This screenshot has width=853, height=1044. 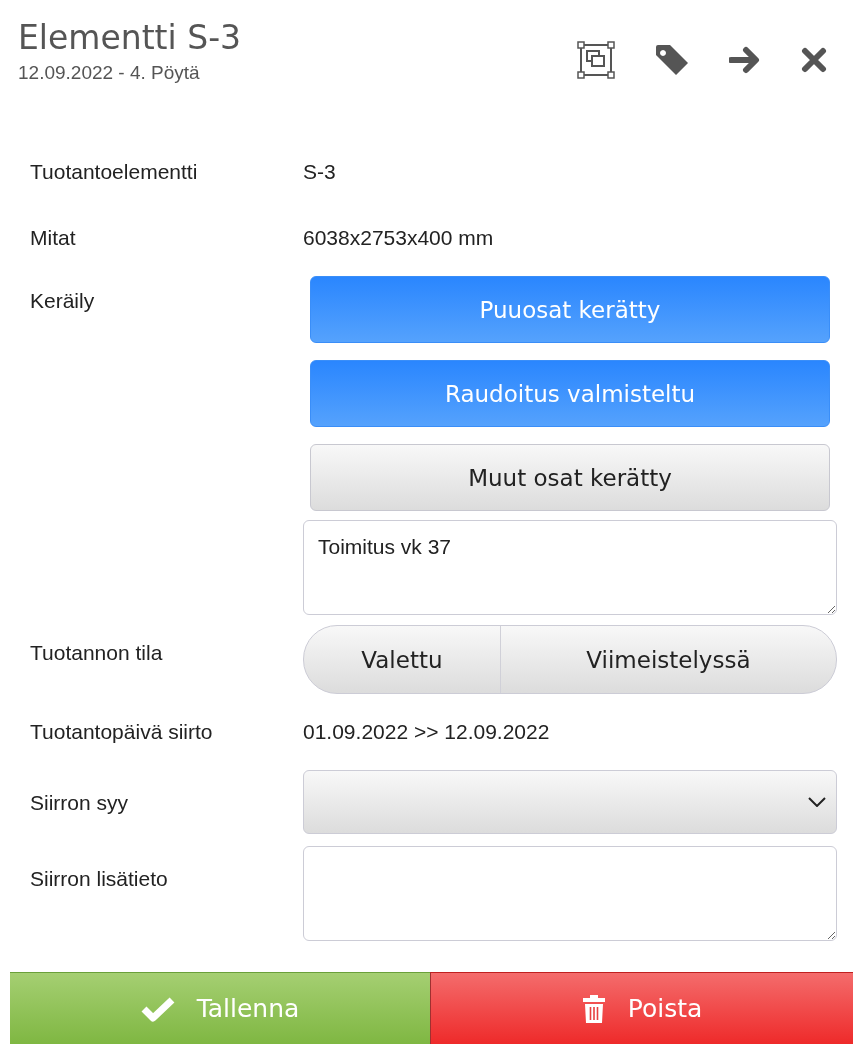 I want to click on field-label: Tuotantopäivä siirto, so click(x=122, y=732).